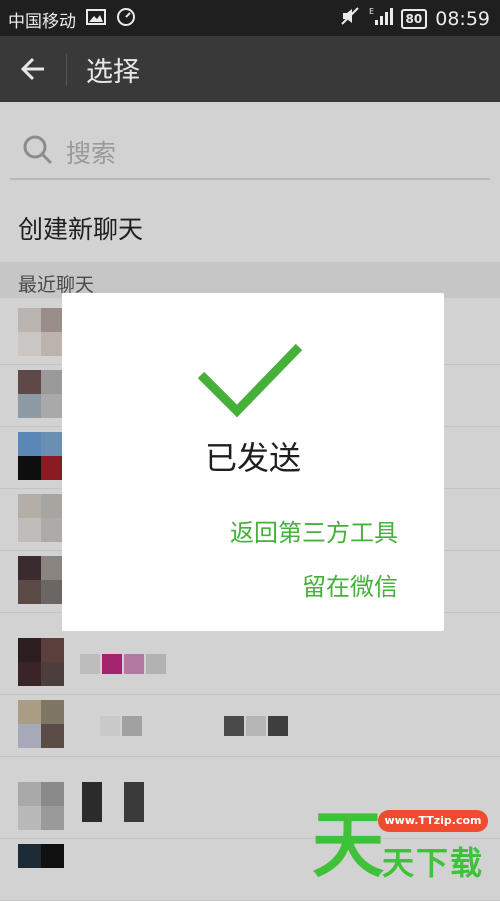 The image size is (500, 901). Describe the element at coordinates (350, 18) in the screenshot. I see `mute-icon` at that location.